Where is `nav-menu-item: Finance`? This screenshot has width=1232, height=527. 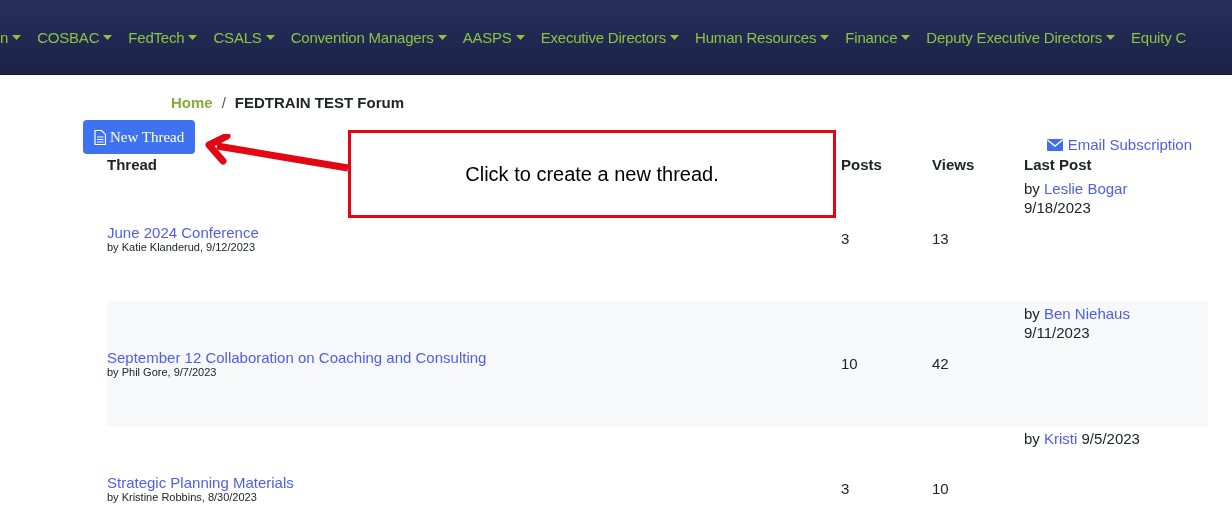
nav-menu-item: Finance is located at coordinates (878, 37).